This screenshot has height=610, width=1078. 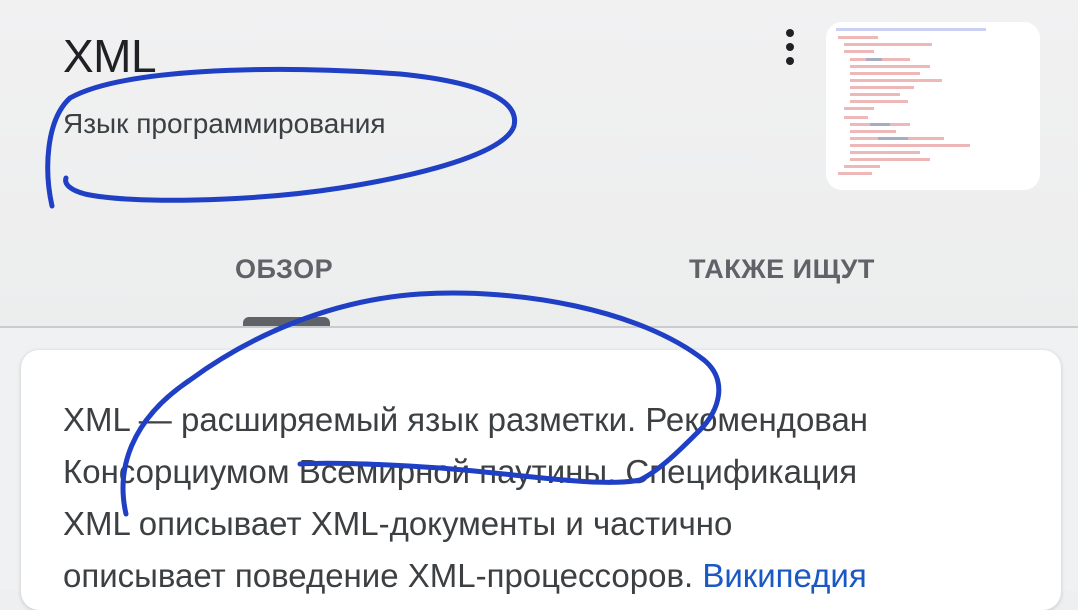 What do you see at coordinates (933, 106) in the screenshot?
I see `xml-code-thumbnail` at bounding box center [933, 106].